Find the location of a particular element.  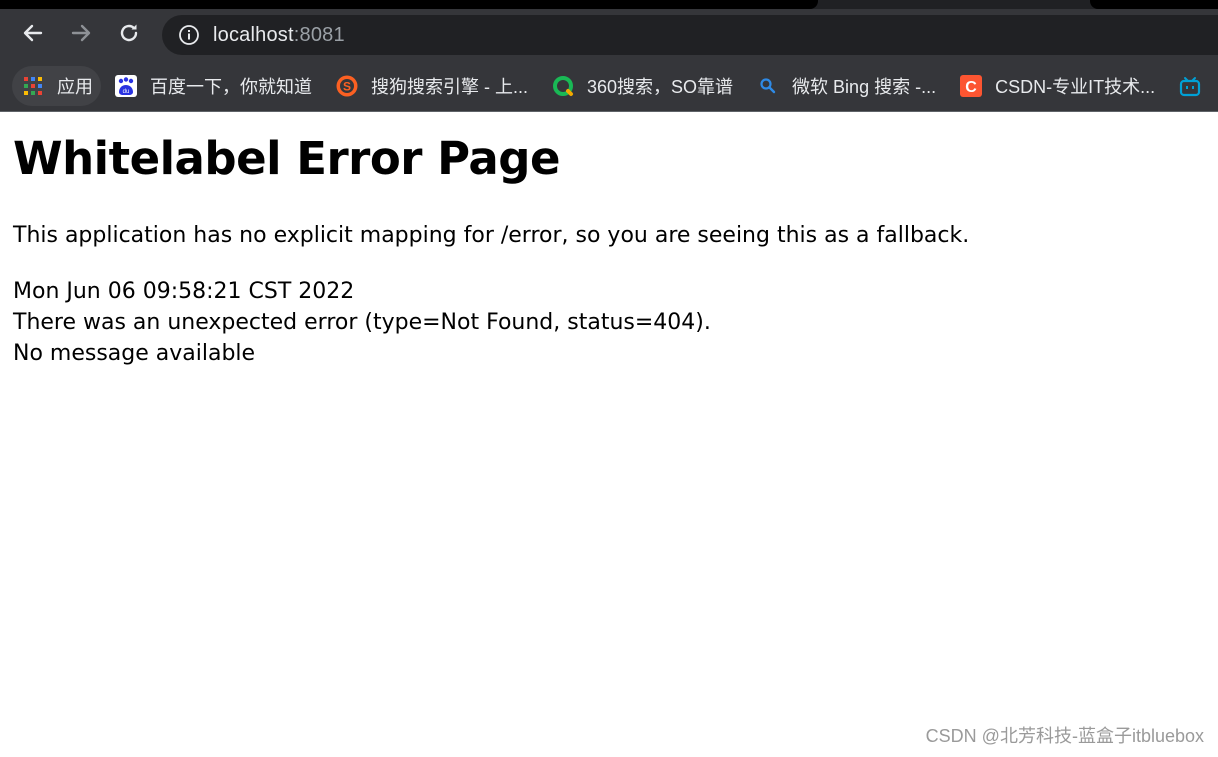

apps-grid-icon is located at coordinates (33, 86).